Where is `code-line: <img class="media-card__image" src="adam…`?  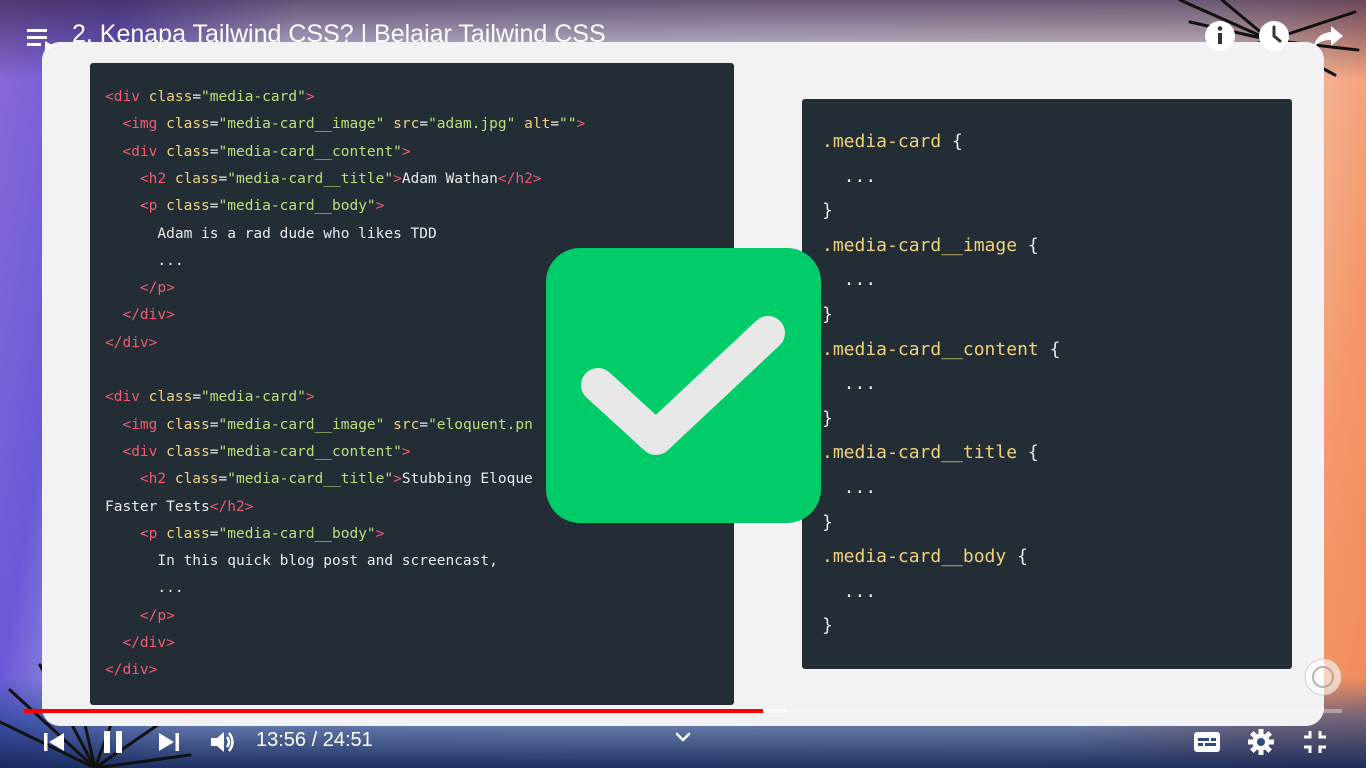
code-line: <img class="media-card__image" src="adam… is located at coordinates (345, 124).